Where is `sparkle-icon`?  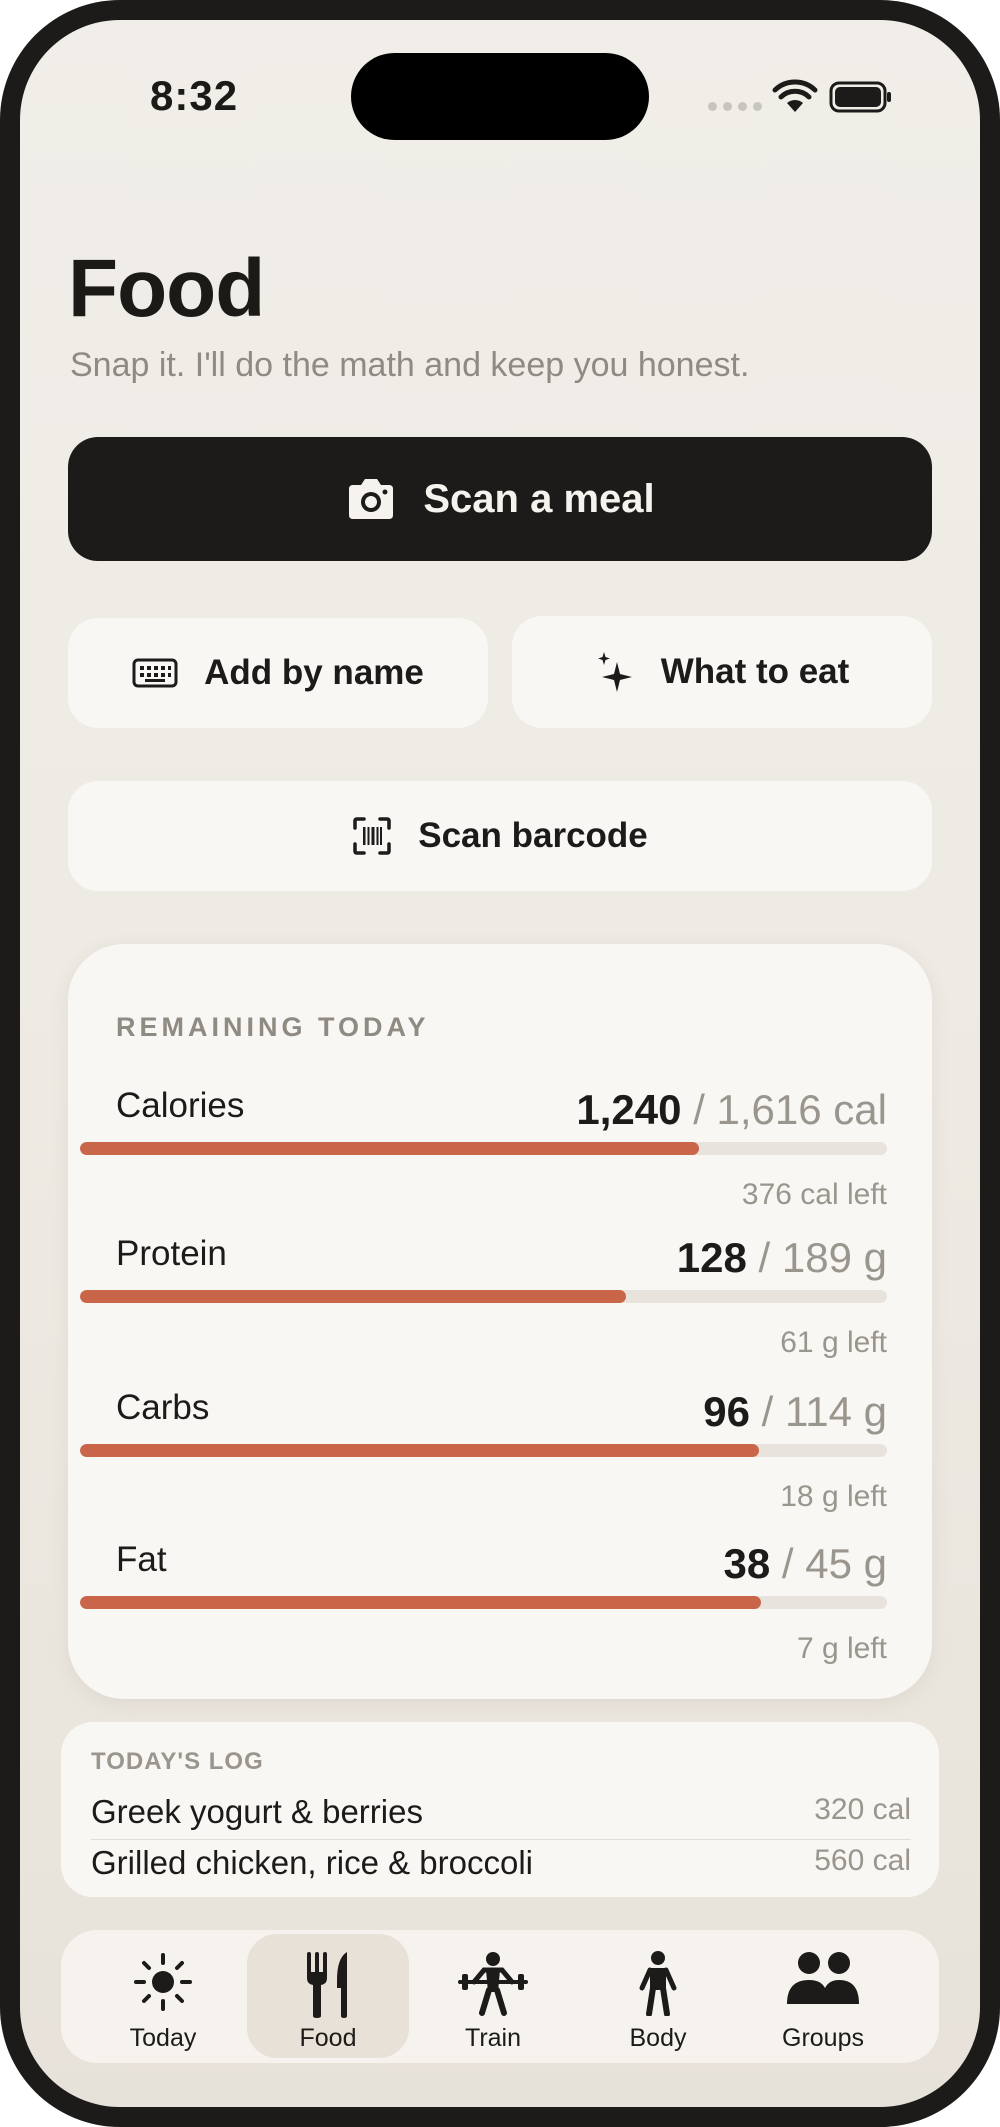
sparkle-icon is located at coordinates (614, 672).